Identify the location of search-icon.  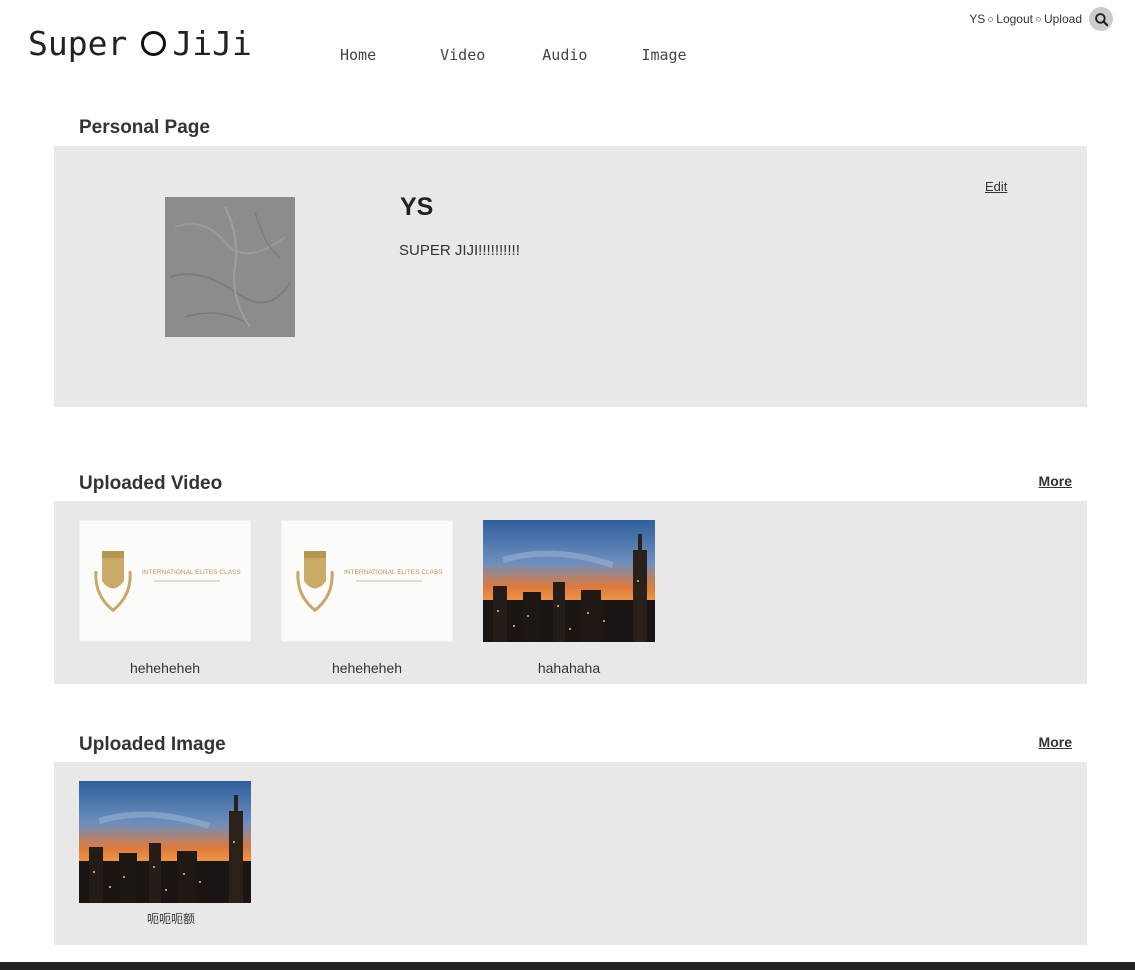
(1101, 19).